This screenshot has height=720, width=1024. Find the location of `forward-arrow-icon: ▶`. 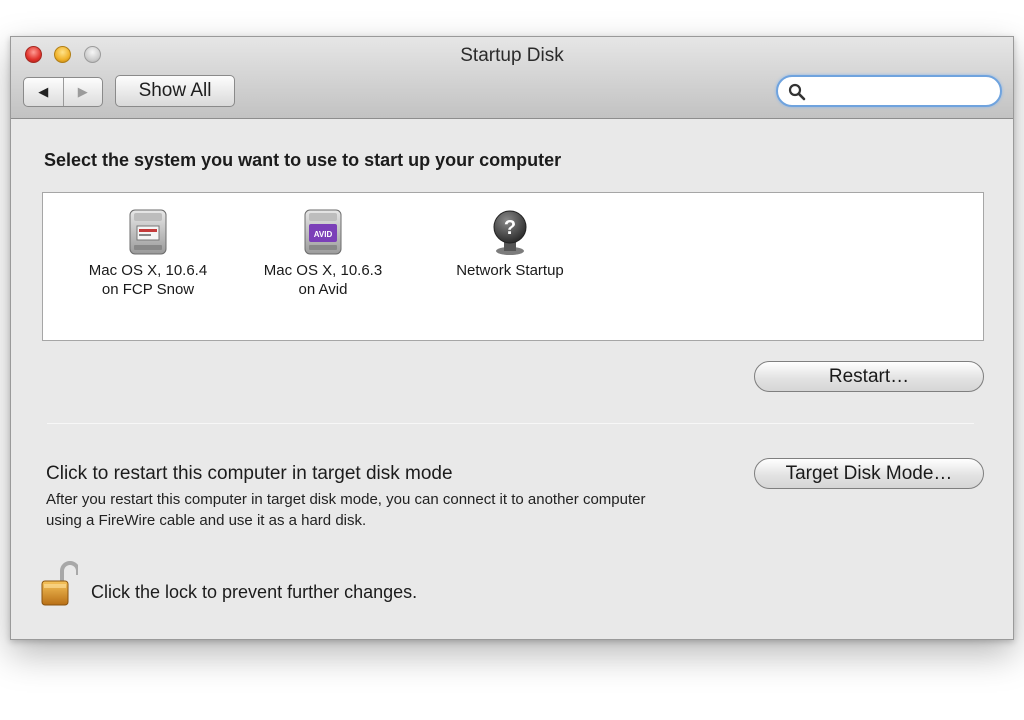

forward-arrow-icon: ▶ is located at coordinates (82, 91).